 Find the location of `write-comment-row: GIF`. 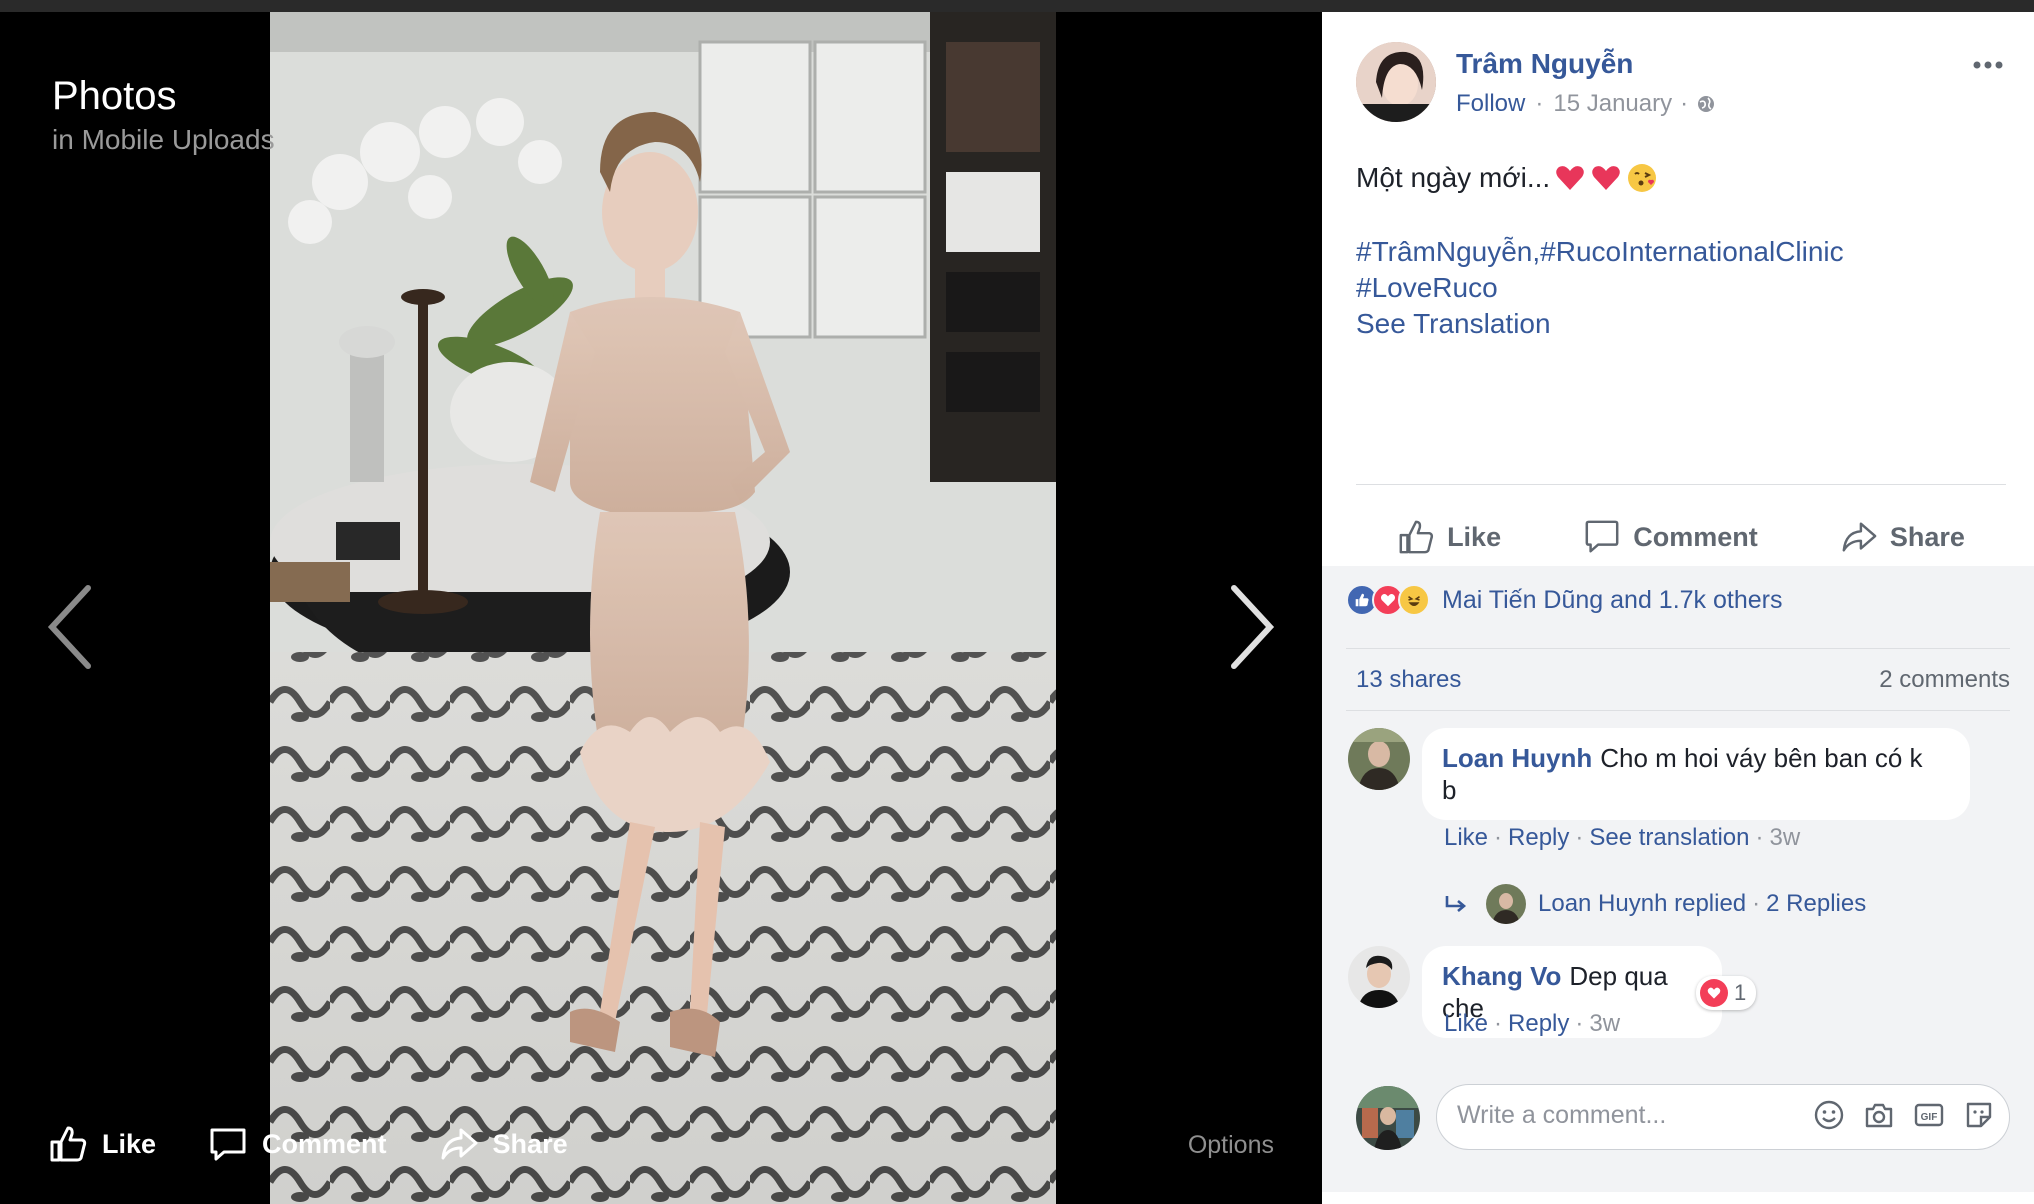

write-comment-row: GIF is located at coordinates (1686, 1119).